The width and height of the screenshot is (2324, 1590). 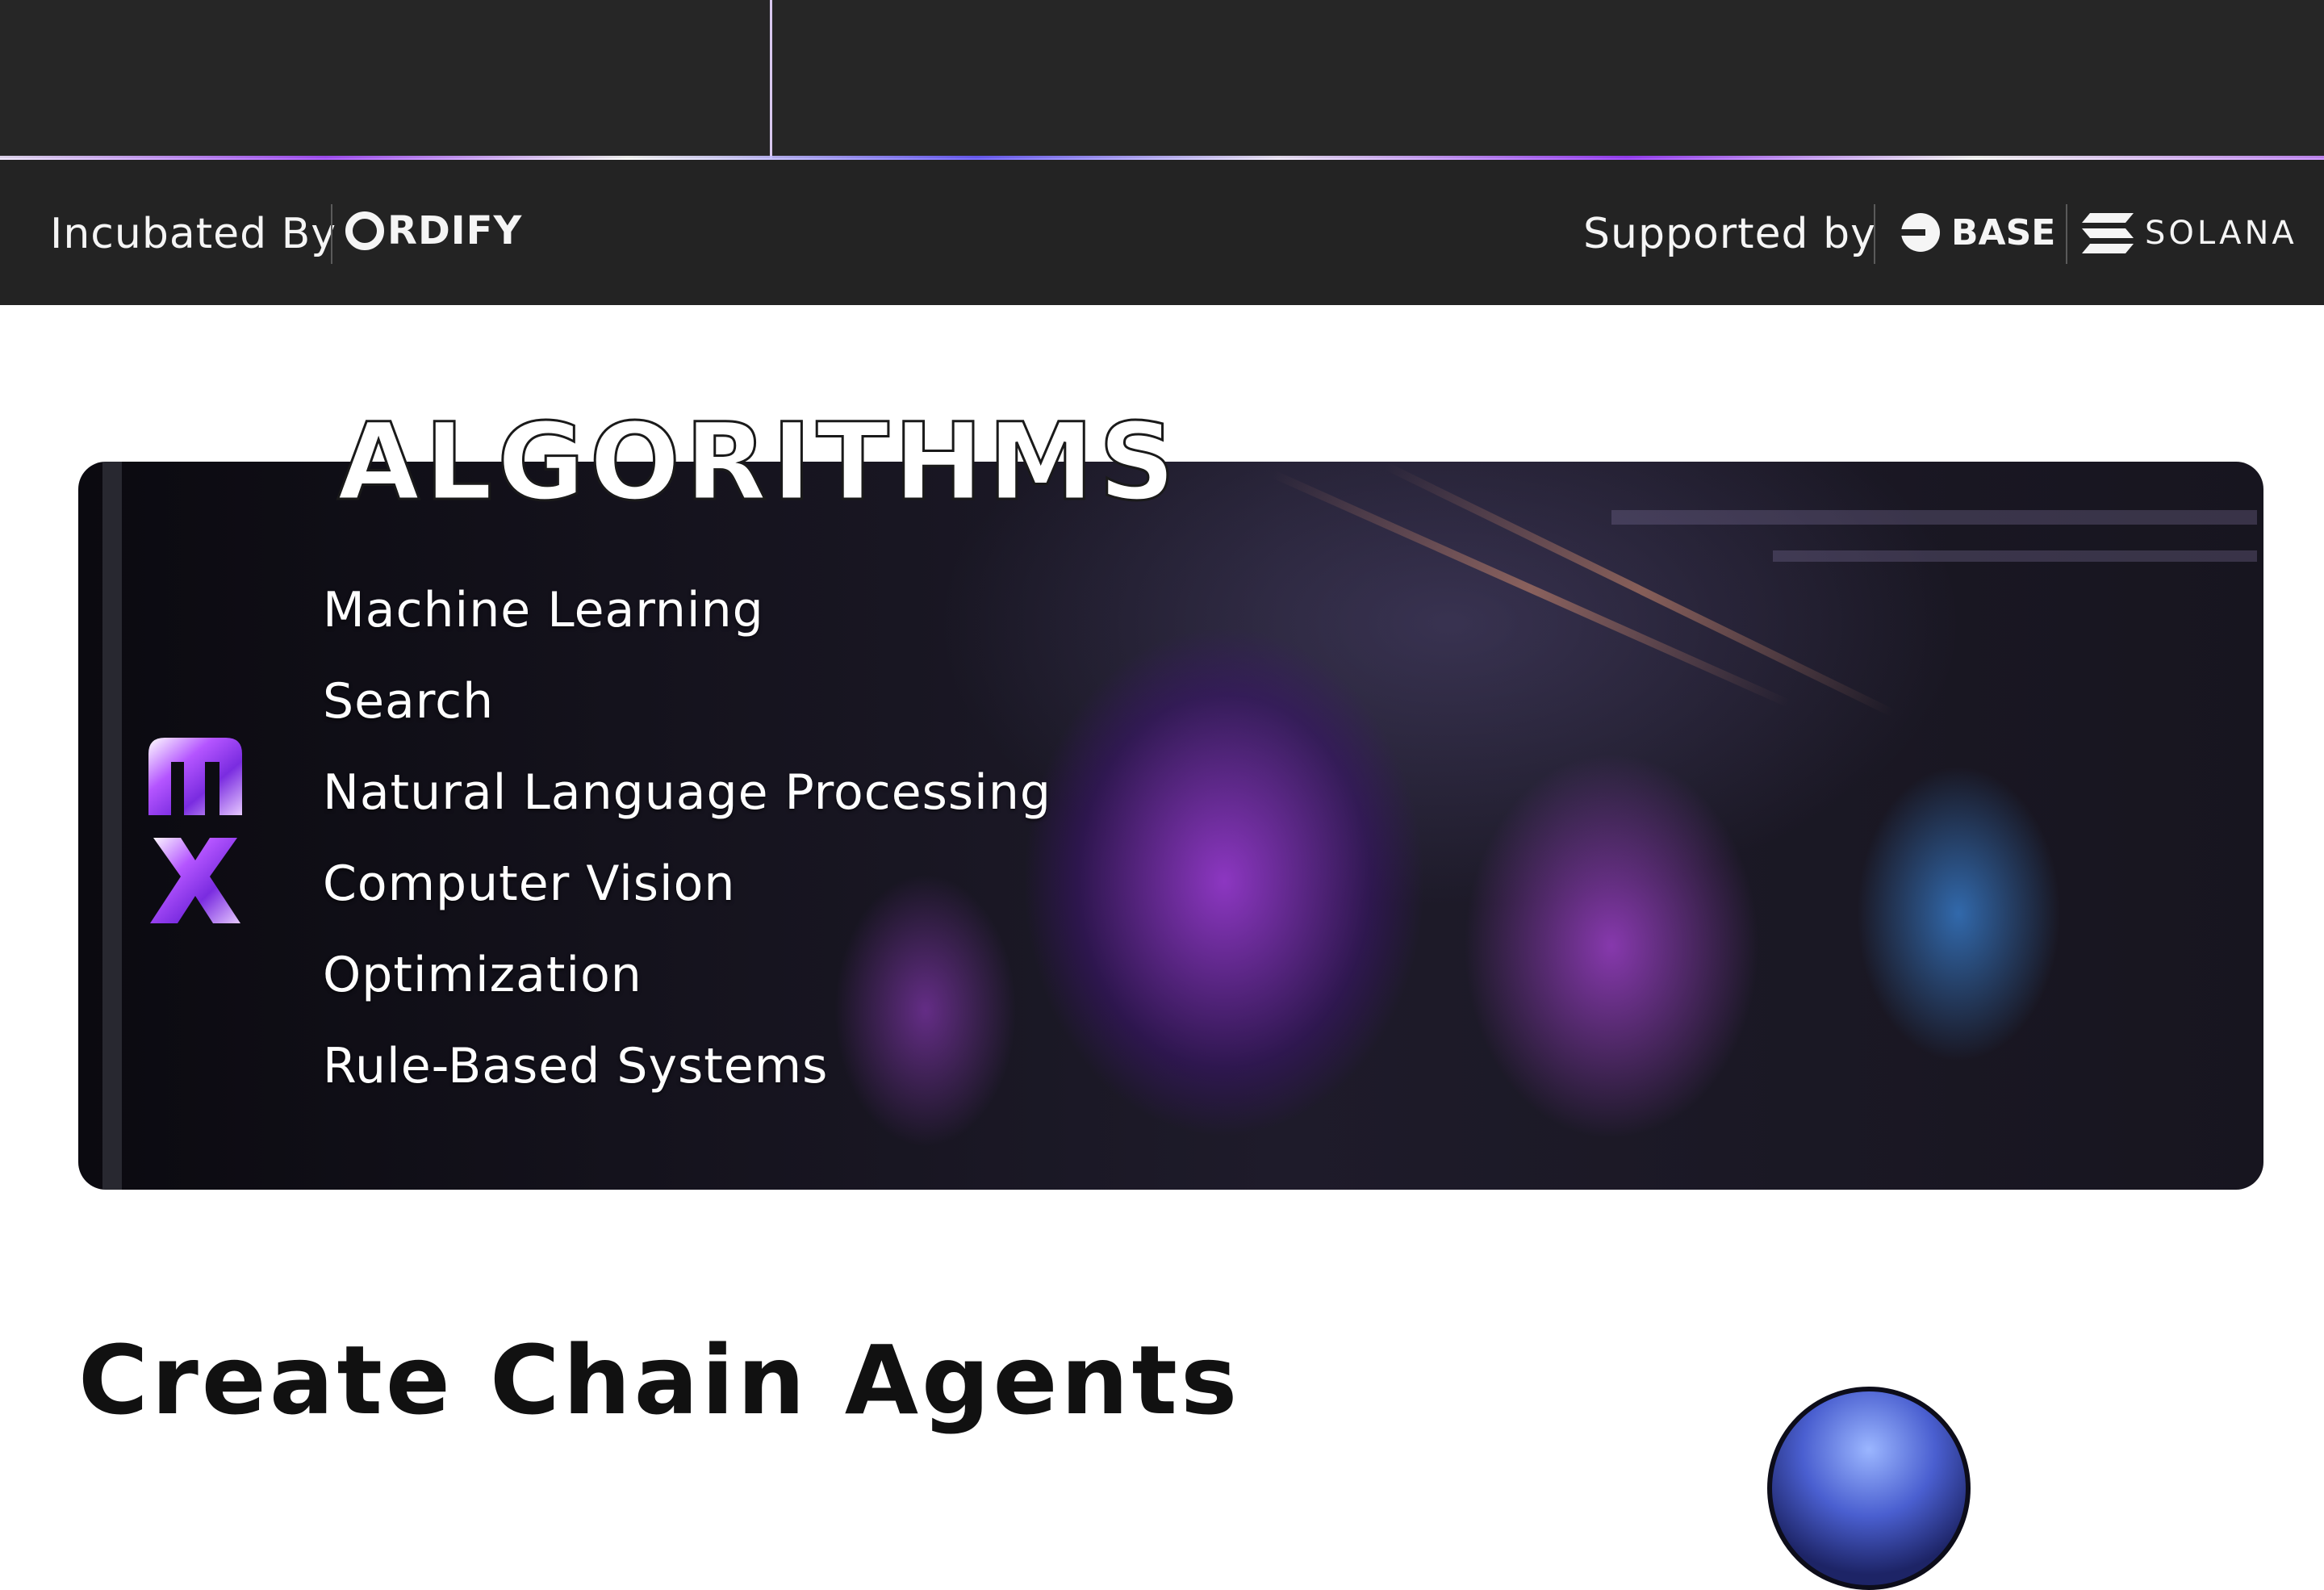 What do you see at coordinates (409, 701) in the screenshot?
I see `list-item: Search` at bounding box center [409, 701].